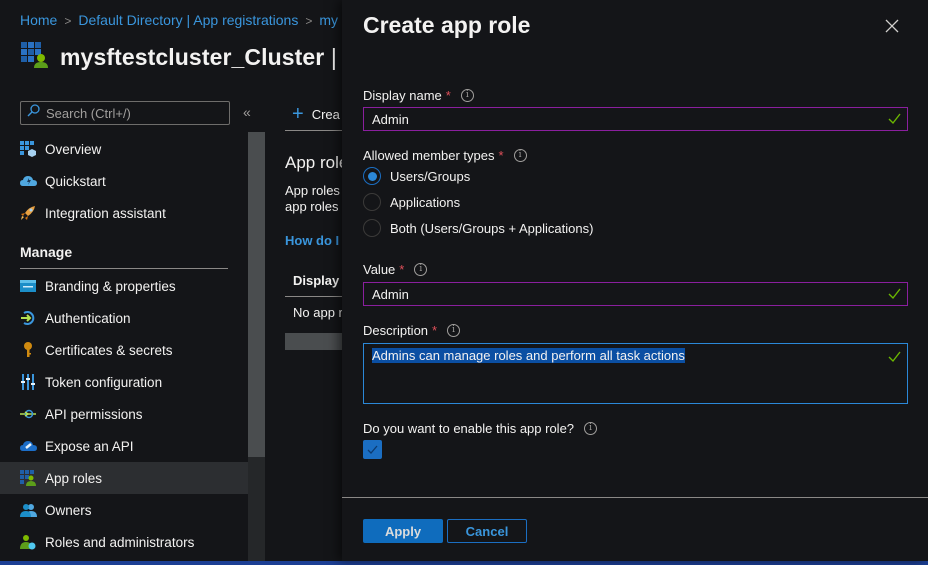  I want to click on value-input, so click(639, 294).